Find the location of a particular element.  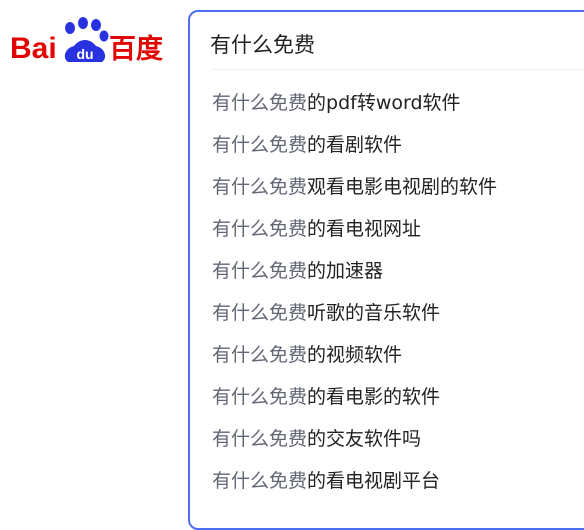

suggestion-item: 有什么免费的加速器 is located at coordinates (354, 277).